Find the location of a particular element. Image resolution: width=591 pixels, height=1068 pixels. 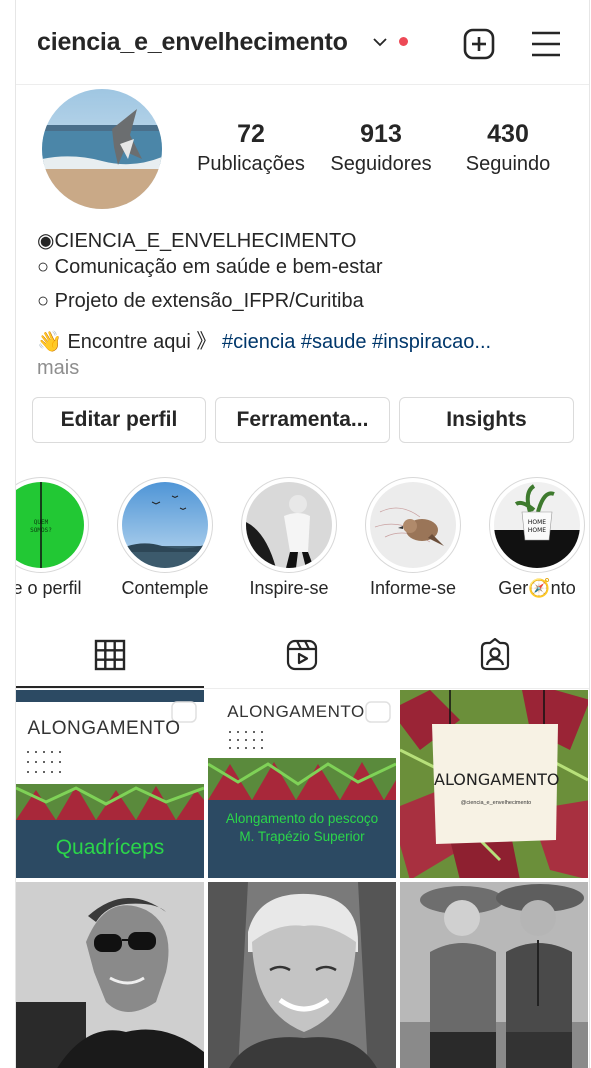

post-2-caption-line-2: M. Trapézio Superior is located at coordinates (302, 836).